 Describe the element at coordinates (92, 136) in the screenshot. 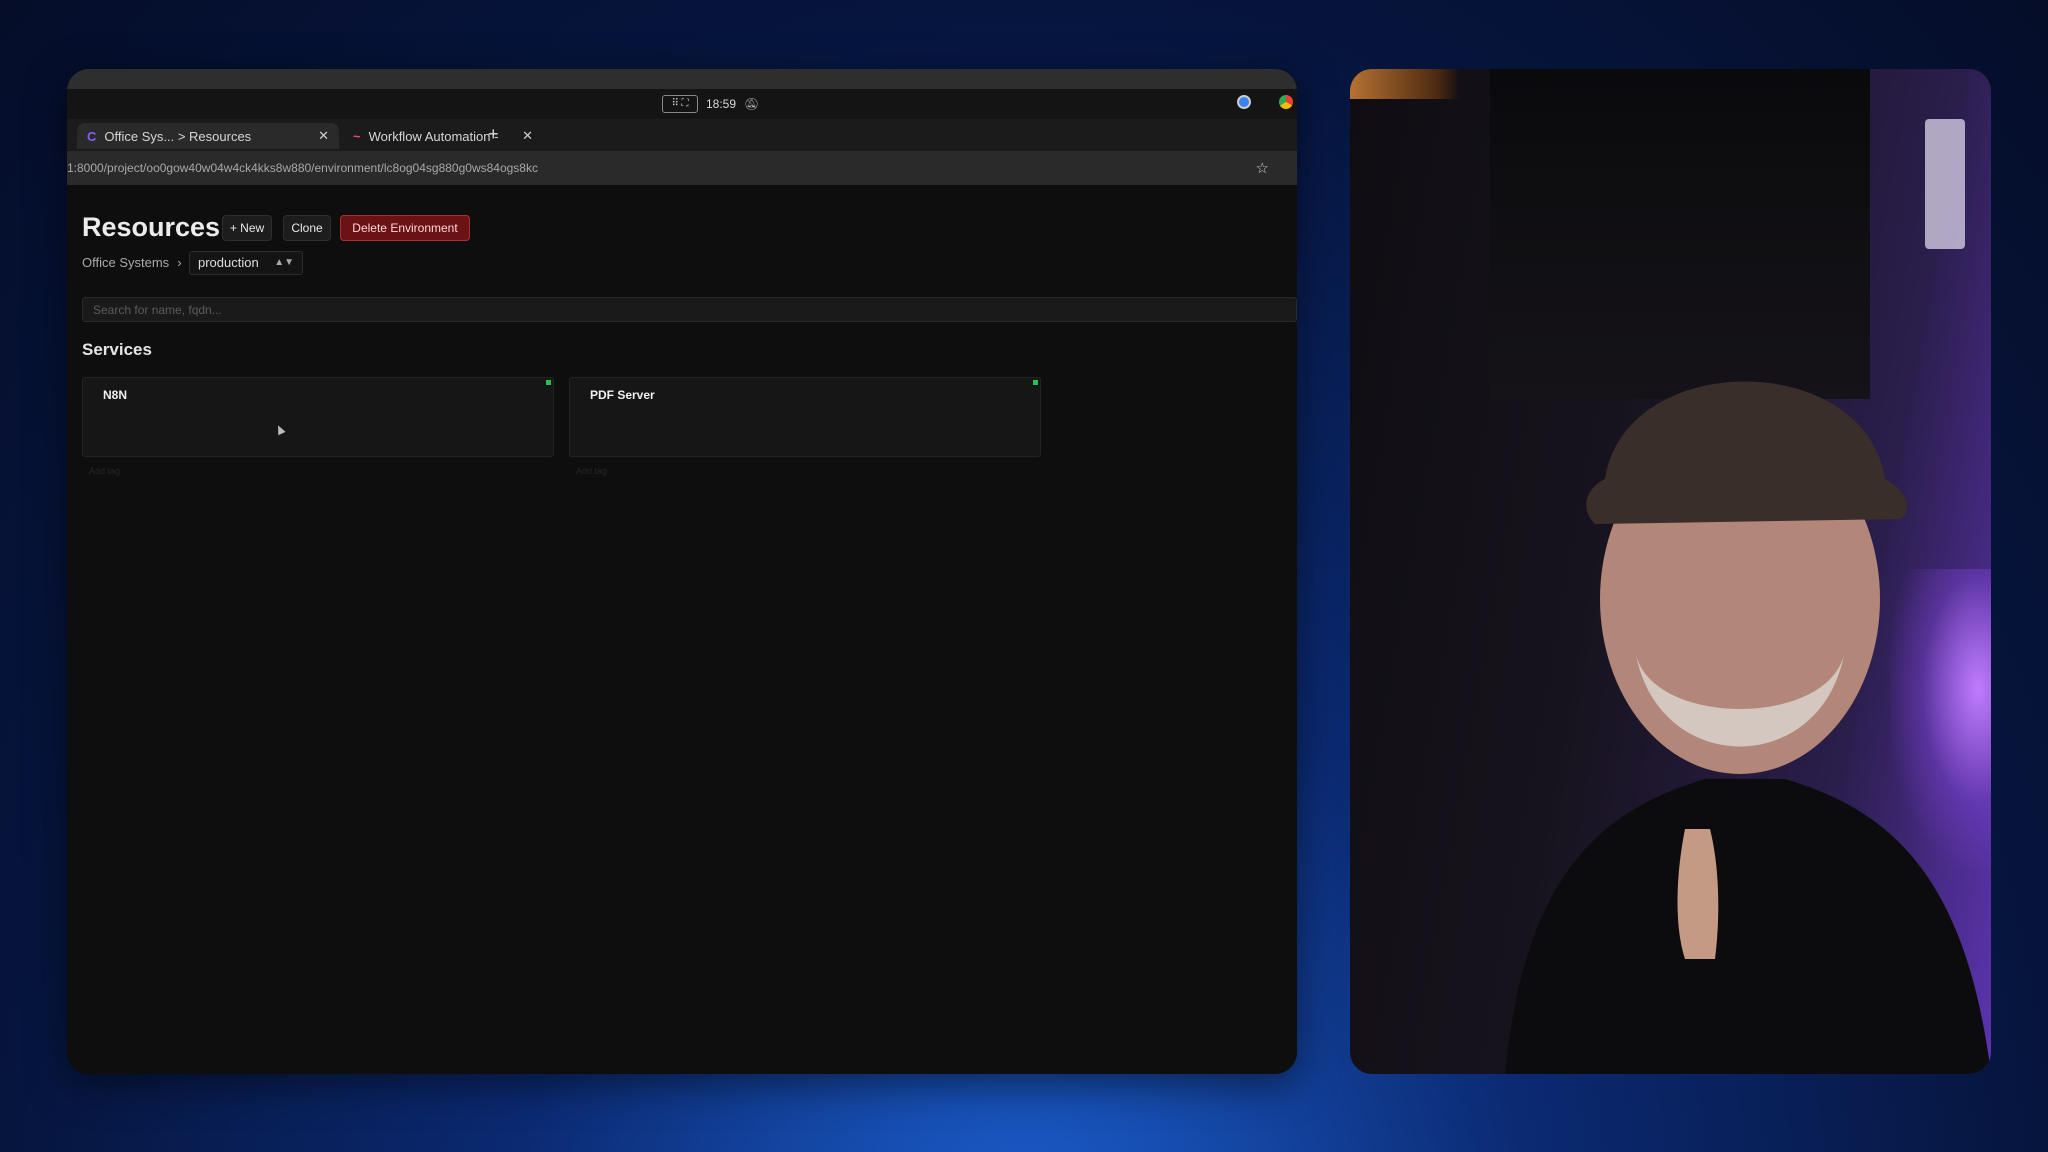

I see `coolify-favicon-icon: C` at that location.